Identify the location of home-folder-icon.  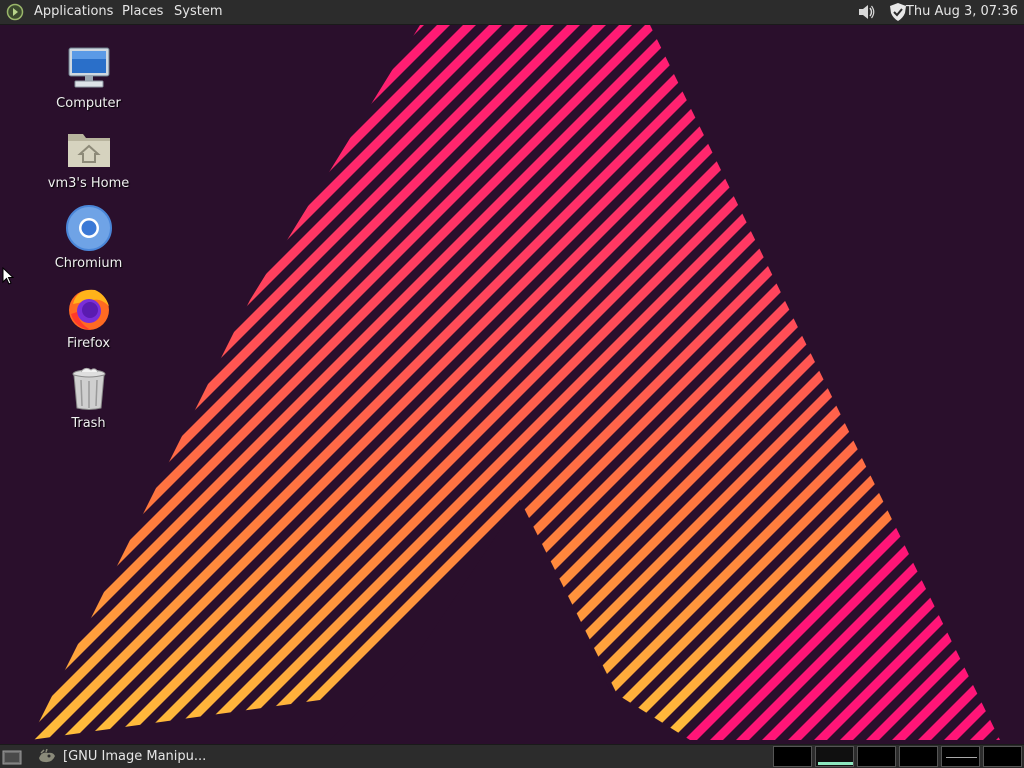
(88, 150).